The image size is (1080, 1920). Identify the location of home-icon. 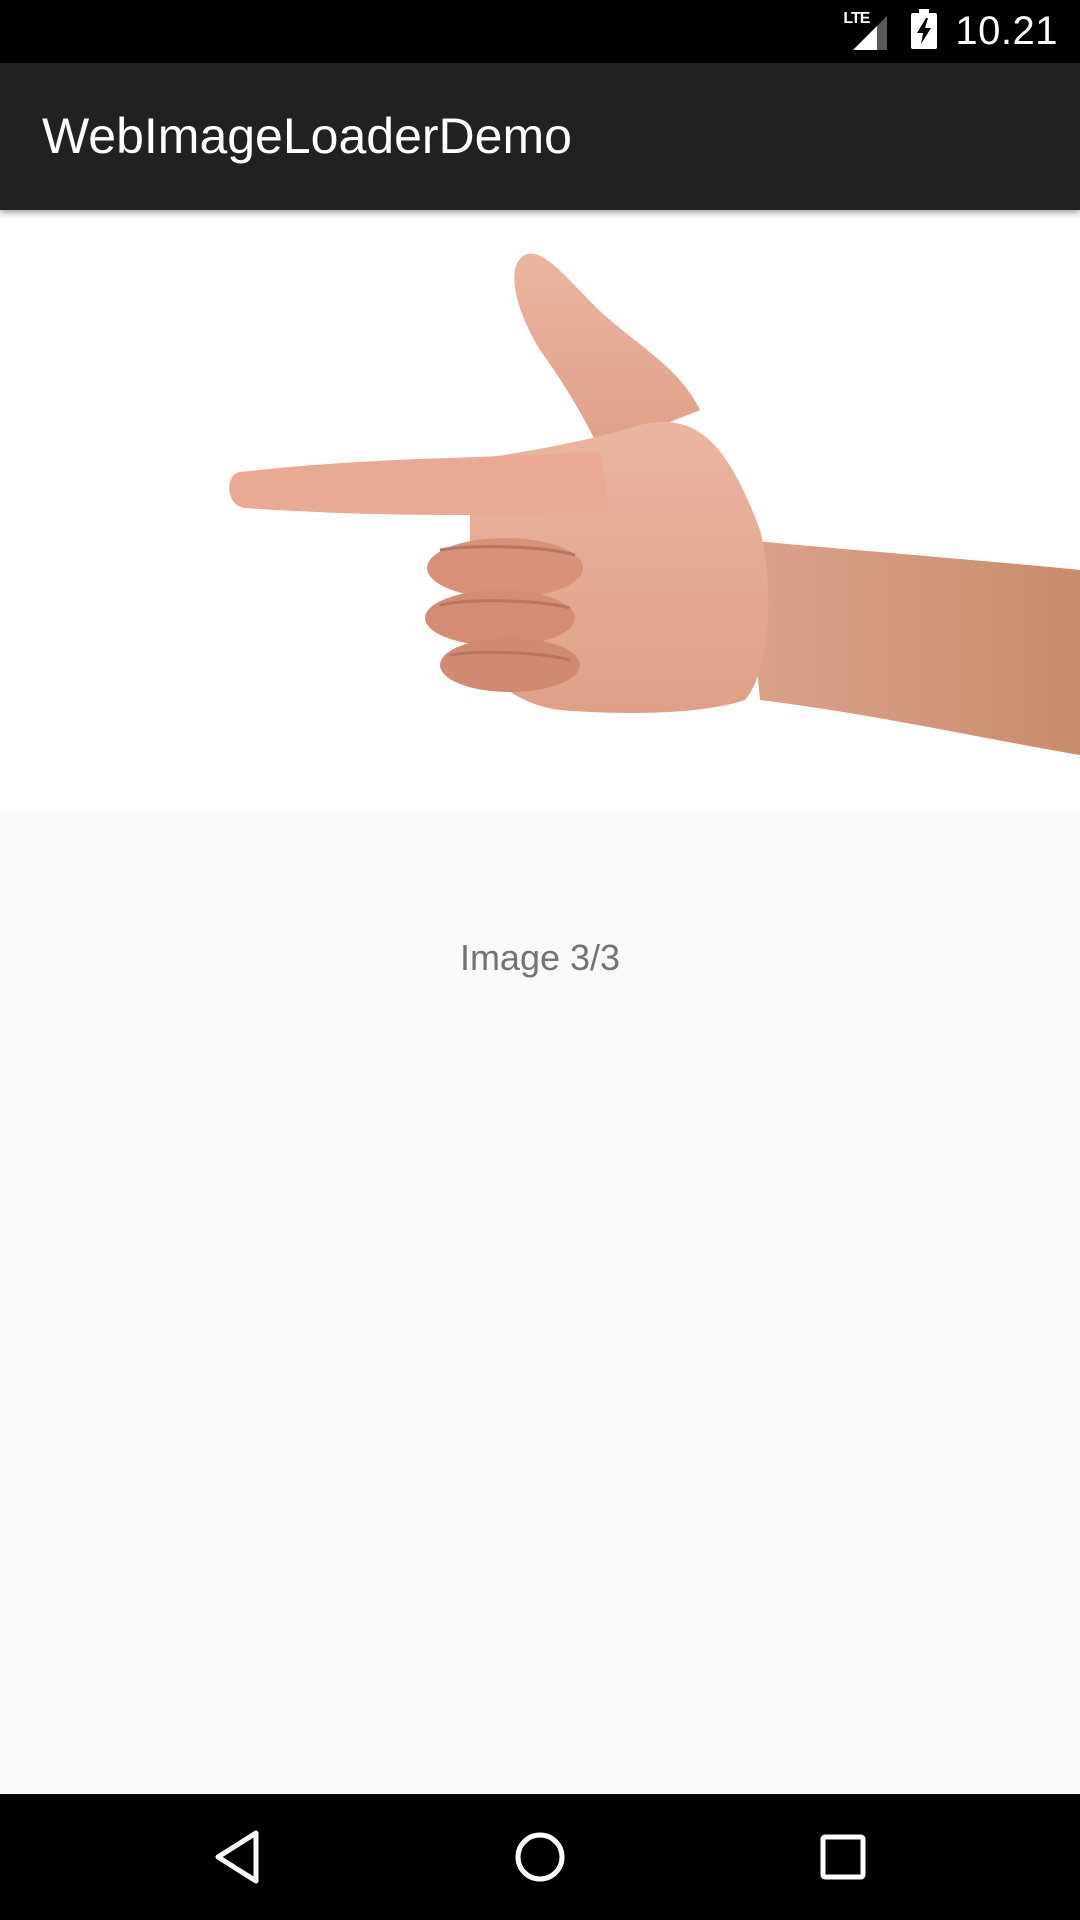
(540, 1857).